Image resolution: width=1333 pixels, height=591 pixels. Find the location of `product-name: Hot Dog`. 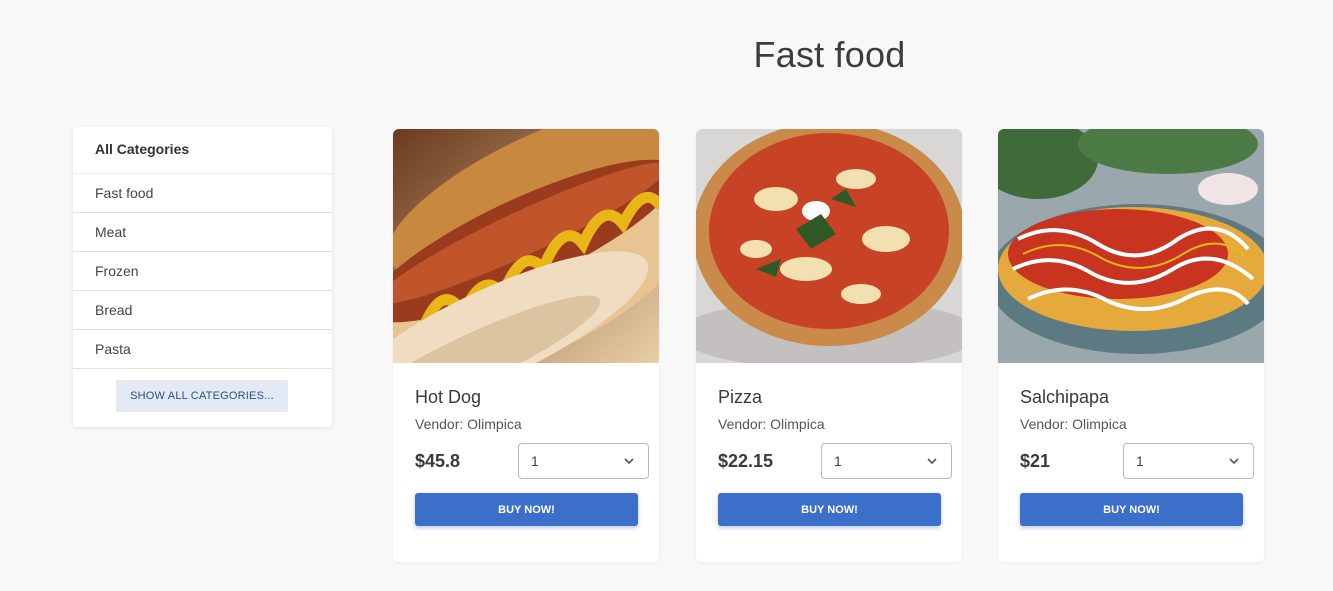

product-name: Hot Dog is located at coordinates (448, 397).